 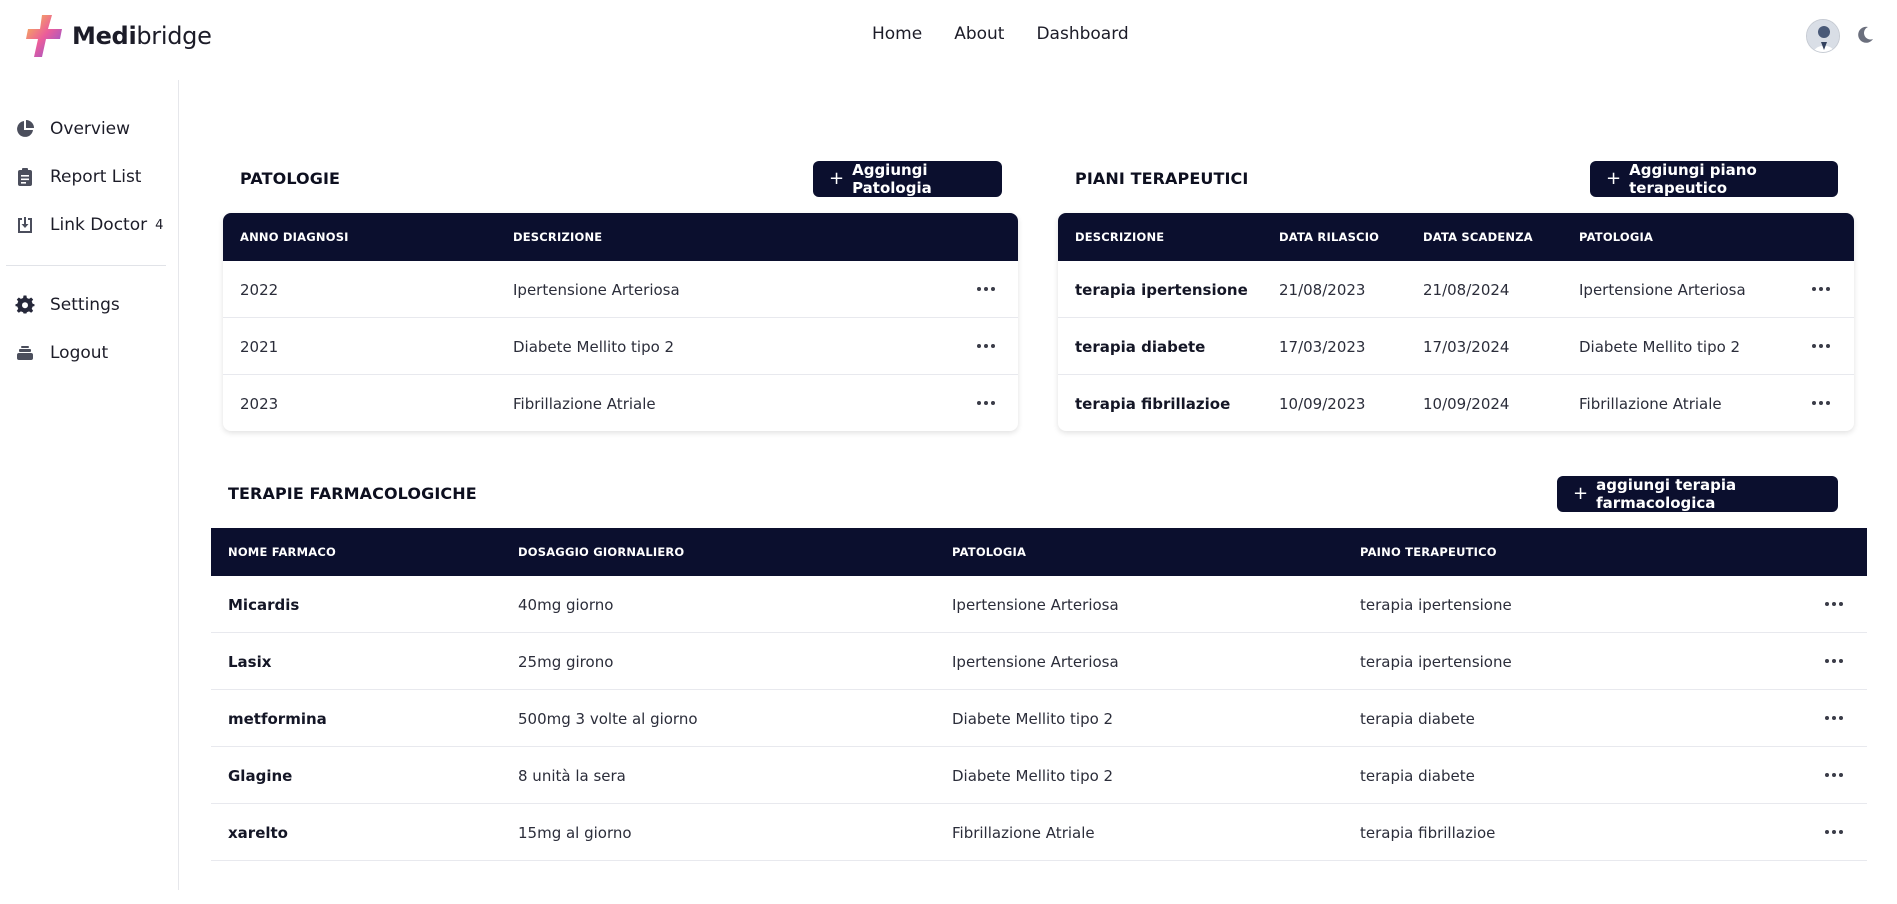 What do you see at coordinates (892, 179) in the screenshot?
I see `add-patologia-label: Aggiungi Patologia` at bounding box center [892, 179].